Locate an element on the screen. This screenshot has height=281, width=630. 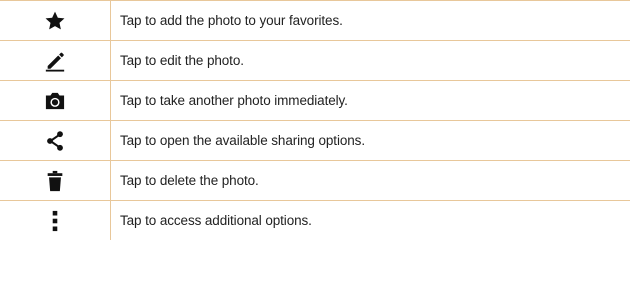
camera-icon is located at coordinates (55, 100).